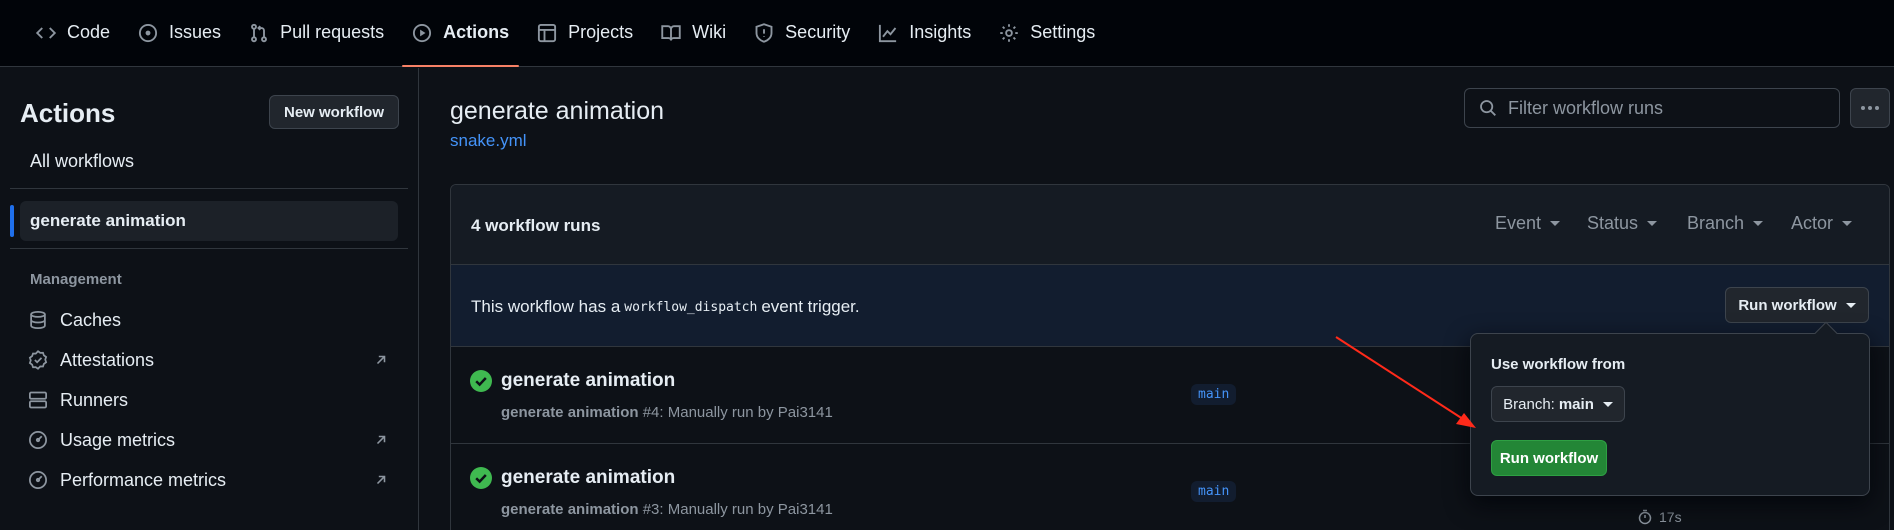 This screenshot has height=530, width=1894. I want to click on tab-code-label: Code, so click(89, 32).